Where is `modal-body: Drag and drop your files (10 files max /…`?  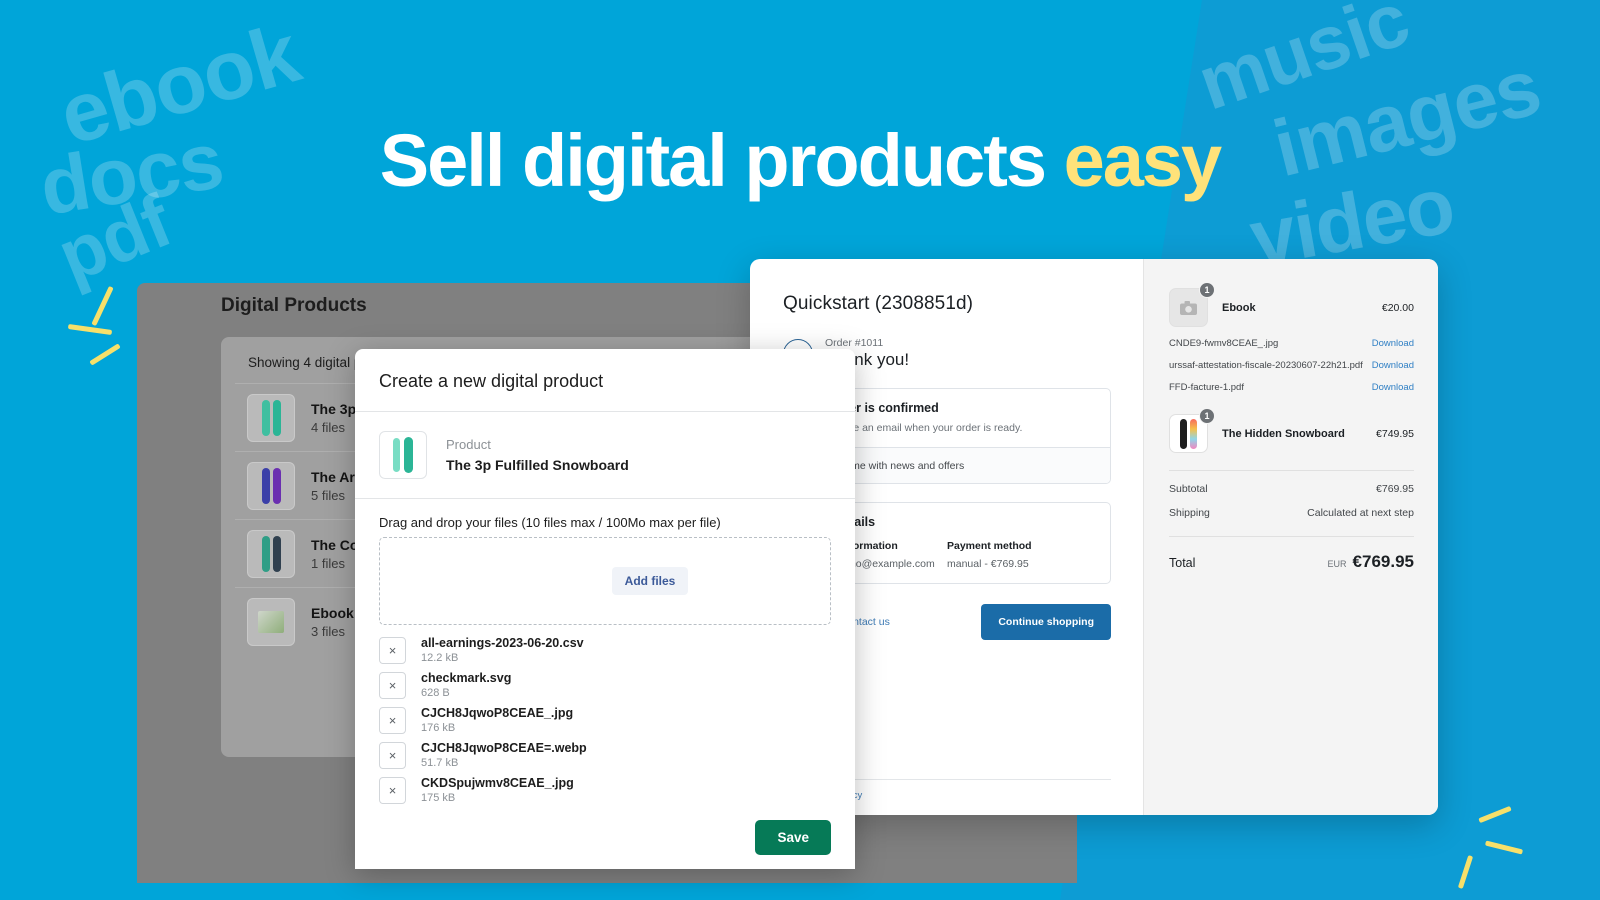 modal-body: Drag and drop your files (10 files max /… is located at coordinates (605, 651).